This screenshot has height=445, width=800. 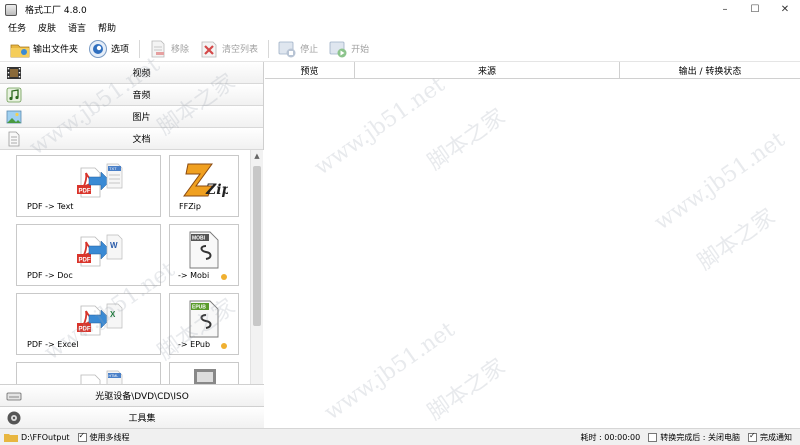 I want to click on task-table-header: 预览 来源 输出 / 转换状态, so click(x=532, y=70).